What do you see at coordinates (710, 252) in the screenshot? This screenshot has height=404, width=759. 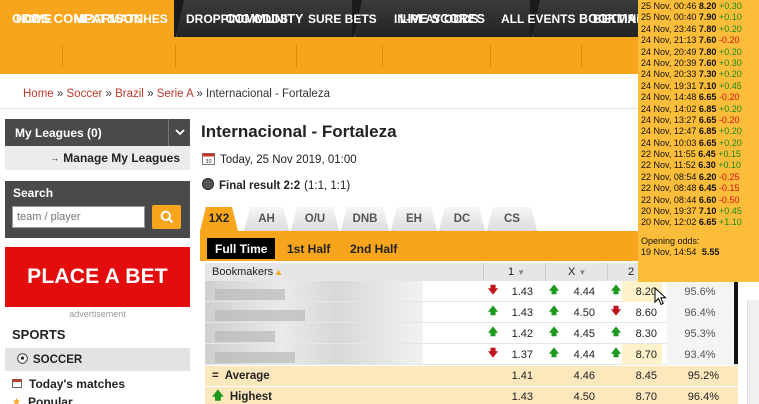 I see `opening-odd: 5.55` at bounding box center [710, 252].